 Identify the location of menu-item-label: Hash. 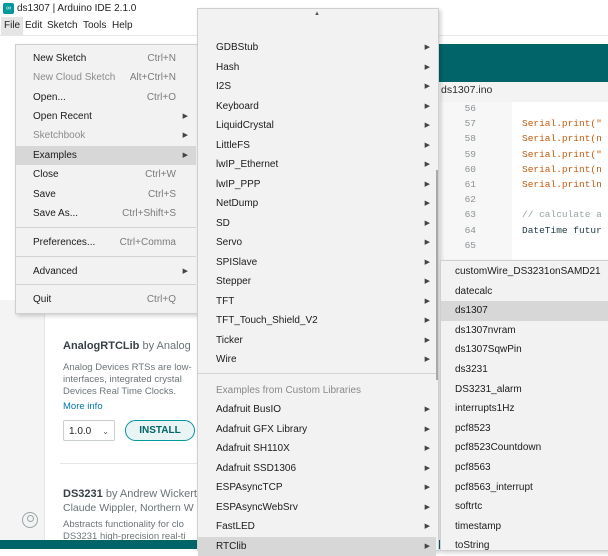
(227, 68).